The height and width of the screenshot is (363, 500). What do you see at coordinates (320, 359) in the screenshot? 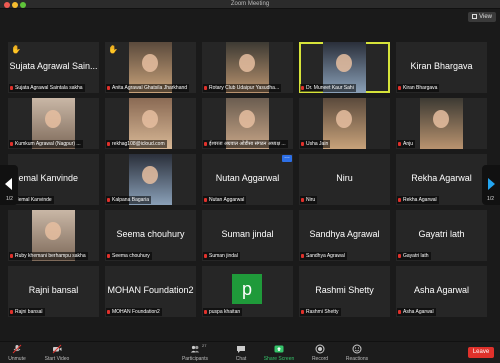
I see `record-label: Record` at bounding box center [320, 359].